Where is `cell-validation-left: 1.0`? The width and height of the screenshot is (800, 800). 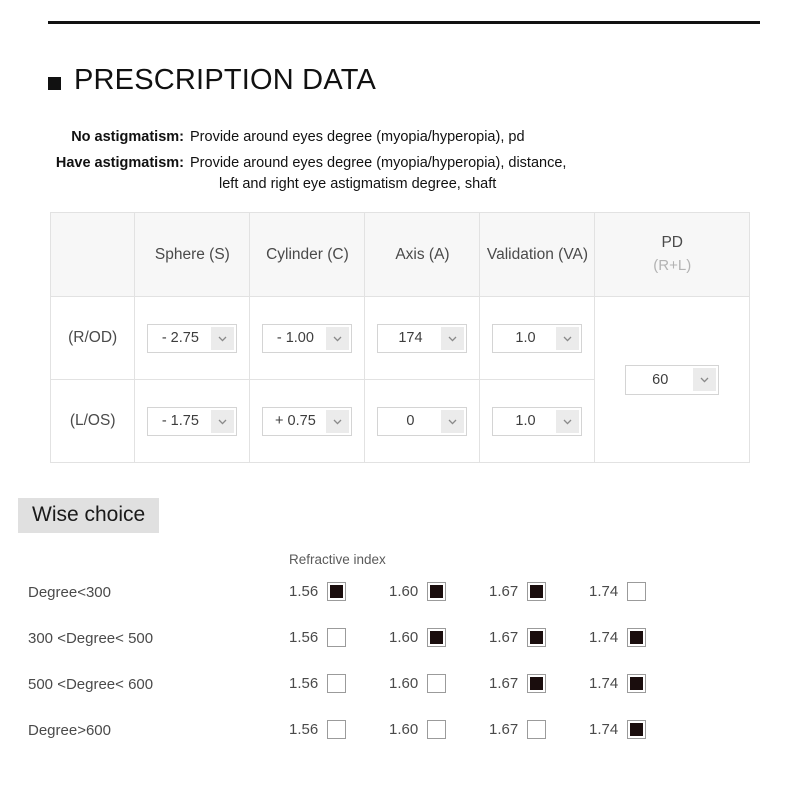 cell-validation-left: 1.0 is located at coordinates (537, 421).